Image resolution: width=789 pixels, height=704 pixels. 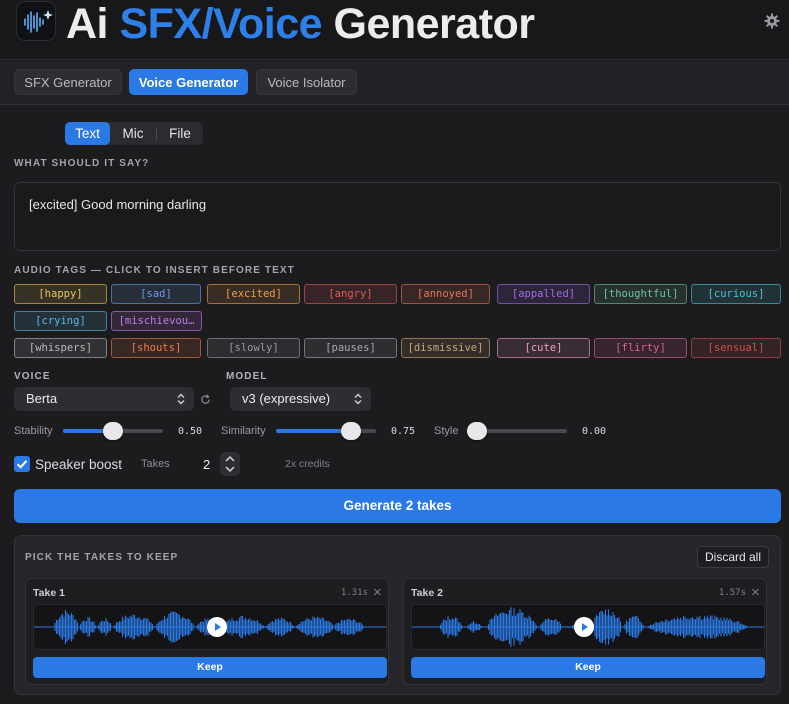 I want to click on audio-tag-chip: [pauses], so click(x=350, y=348).